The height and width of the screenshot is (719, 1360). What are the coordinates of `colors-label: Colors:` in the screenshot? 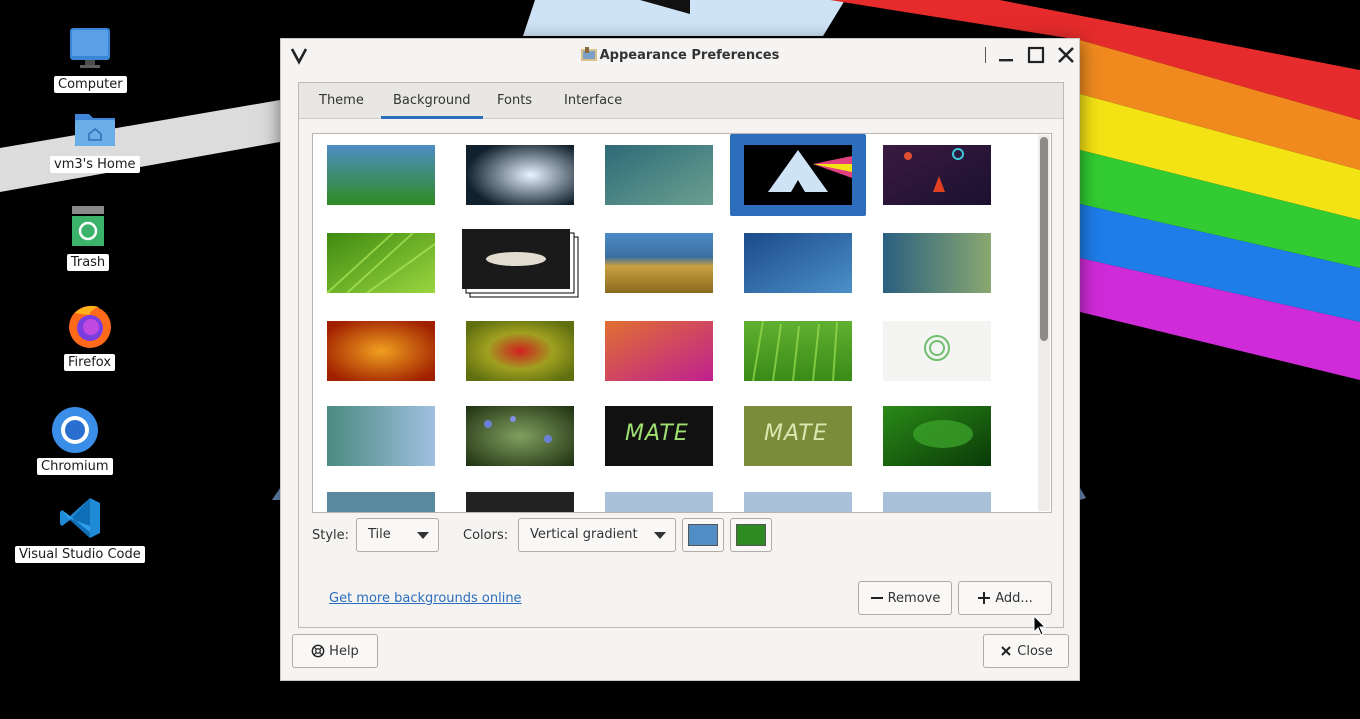 It's located at (486, 535).